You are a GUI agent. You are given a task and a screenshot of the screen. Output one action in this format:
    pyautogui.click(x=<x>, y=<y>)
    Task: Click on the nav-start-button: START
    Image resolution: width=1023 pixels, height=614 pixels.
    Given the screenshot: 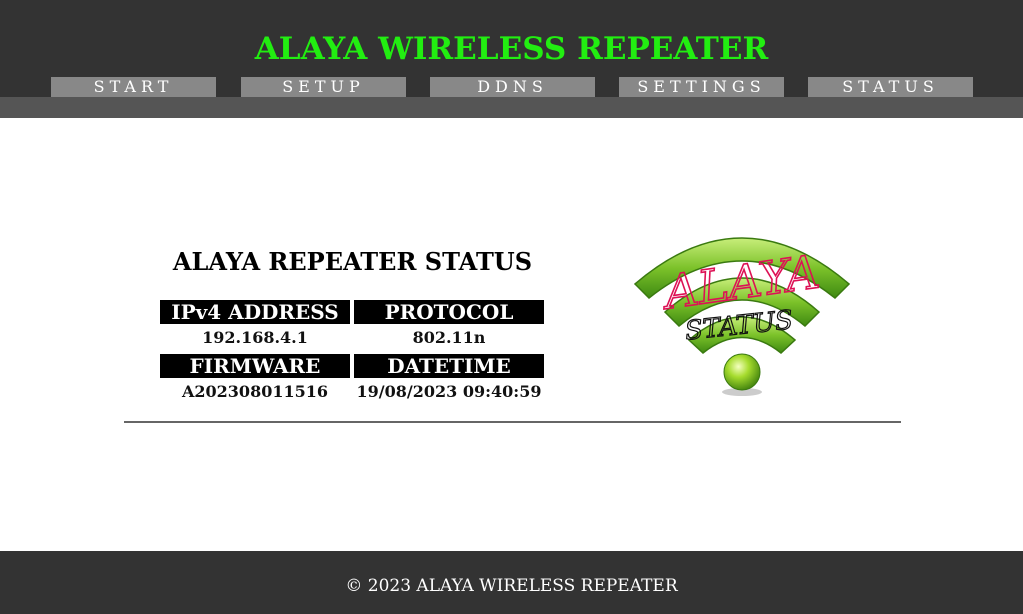 What is the action you would take?
    pyautogui.click(x=133, y=87)
    